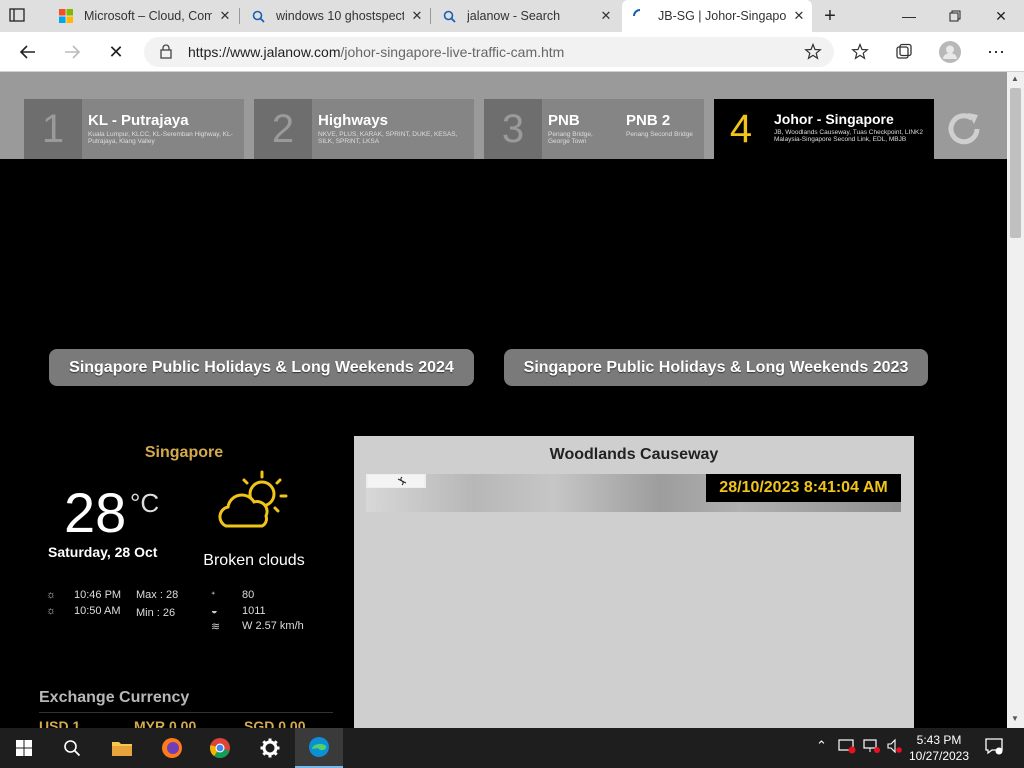 This screenshot has width=1024, height=768. Describe the element at coordinates (512, 748) in the screenshot. I see `windows-taskbar: ⌃ 5:43 PM 10/27/2023` at that location.